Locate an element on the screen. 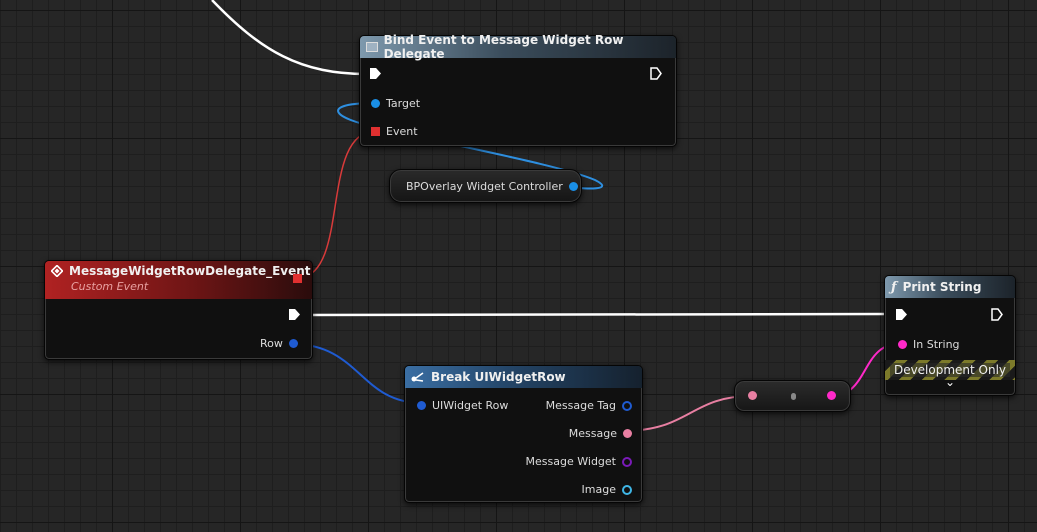 This screenshot has width=1037, height=532. print-exec-in-icon is located at coordinates (901, 314).